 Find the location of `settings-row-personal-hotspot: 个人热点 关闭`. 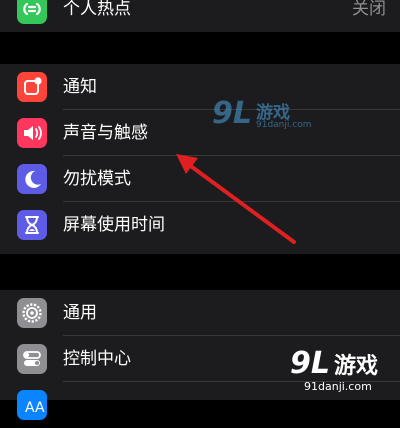

settings-row-personal-hotspot: 个人热点 关闭 is located at coordinates (200, 16).